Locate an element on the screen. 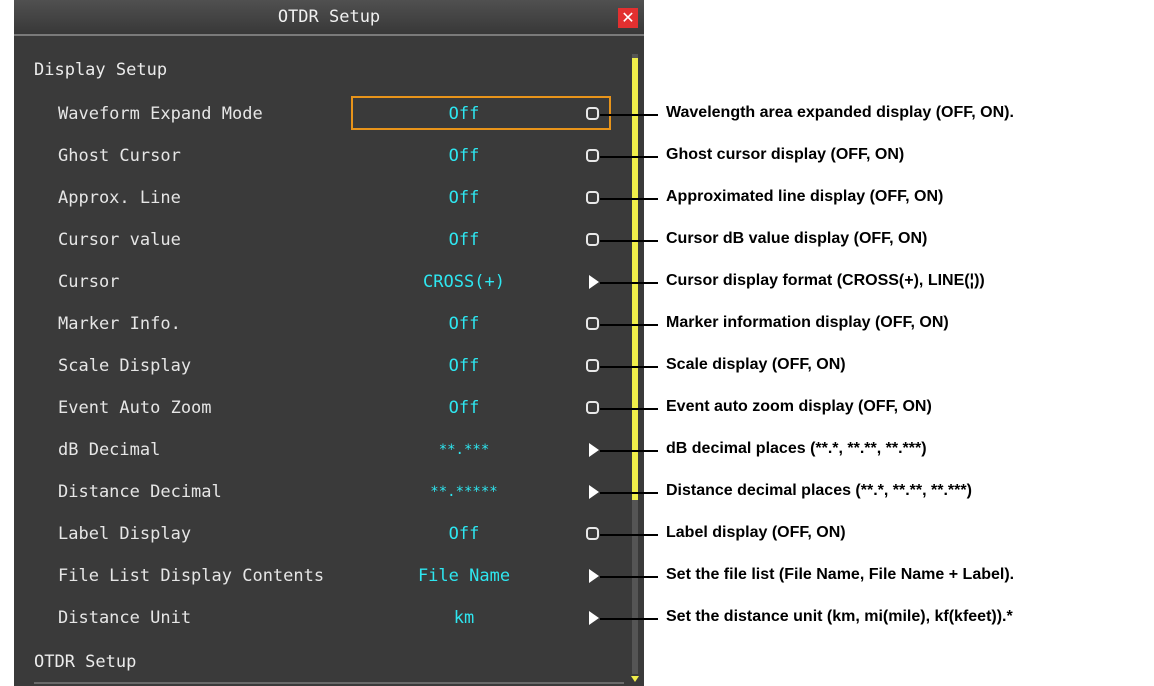 This screenshot has width=1154, height=686. setting-row-cursor-value: Cursor value Off is located at coordinates (319, 240).